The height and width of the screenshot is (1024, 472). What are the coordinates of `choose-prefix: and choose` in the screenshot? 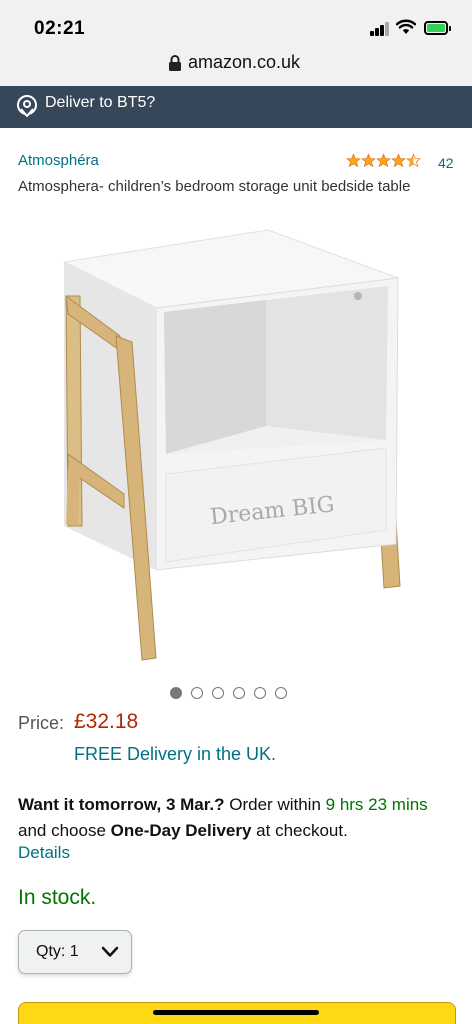 It's located at (62, 830).